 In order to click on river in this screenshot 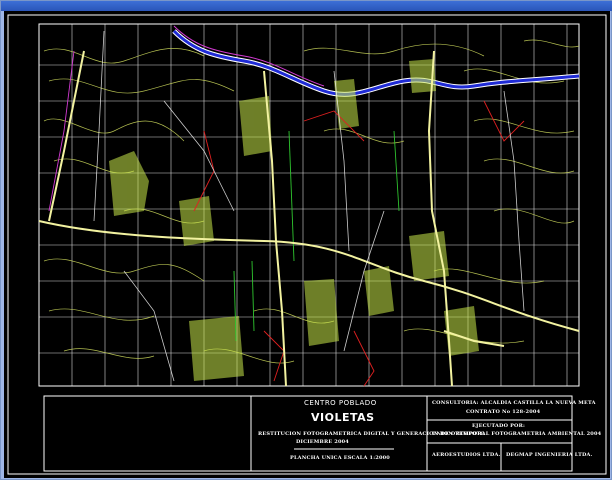, I will do `click(376, 61)`.